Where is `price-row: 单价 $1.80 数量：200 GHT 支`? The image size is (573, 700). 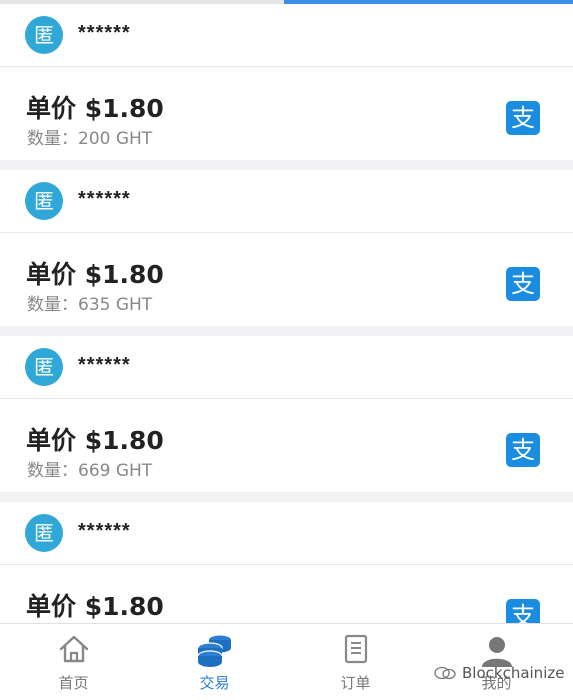
price-row: 单价 $1.80 数量：200 GHT 支 is located at coordinates (286, 113).